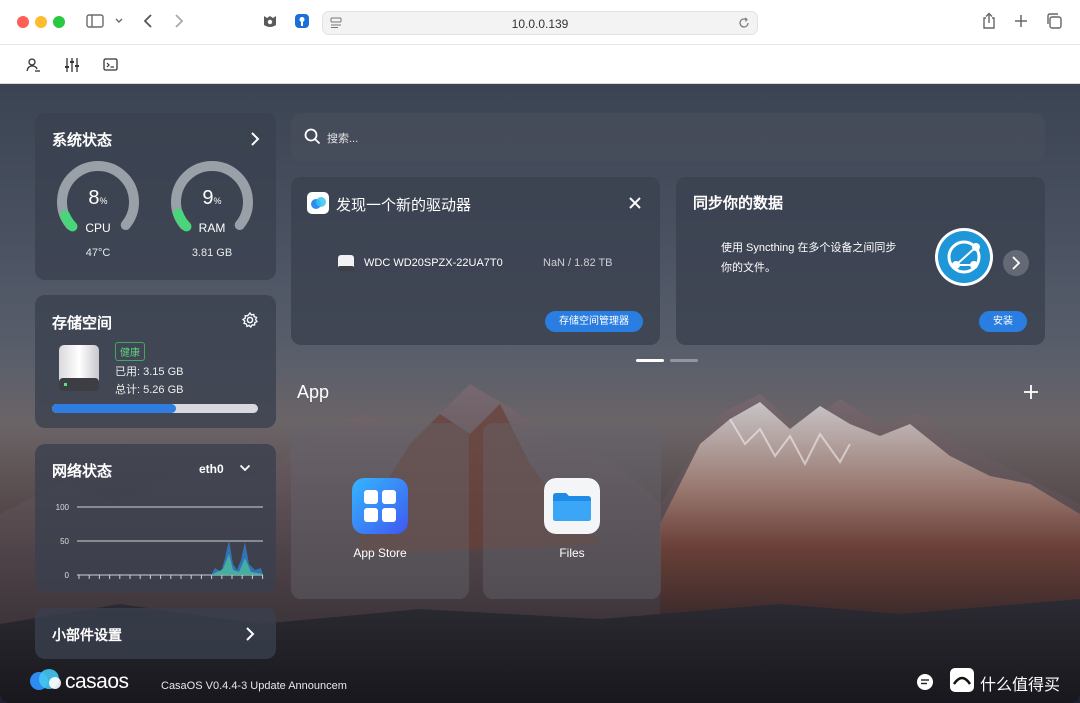 Image resolution: width=1080 pixels, height=703 pixels. Describe the element at coordinates (212, 228) in the screenshot. I see `ram-label: RAM` at that location.